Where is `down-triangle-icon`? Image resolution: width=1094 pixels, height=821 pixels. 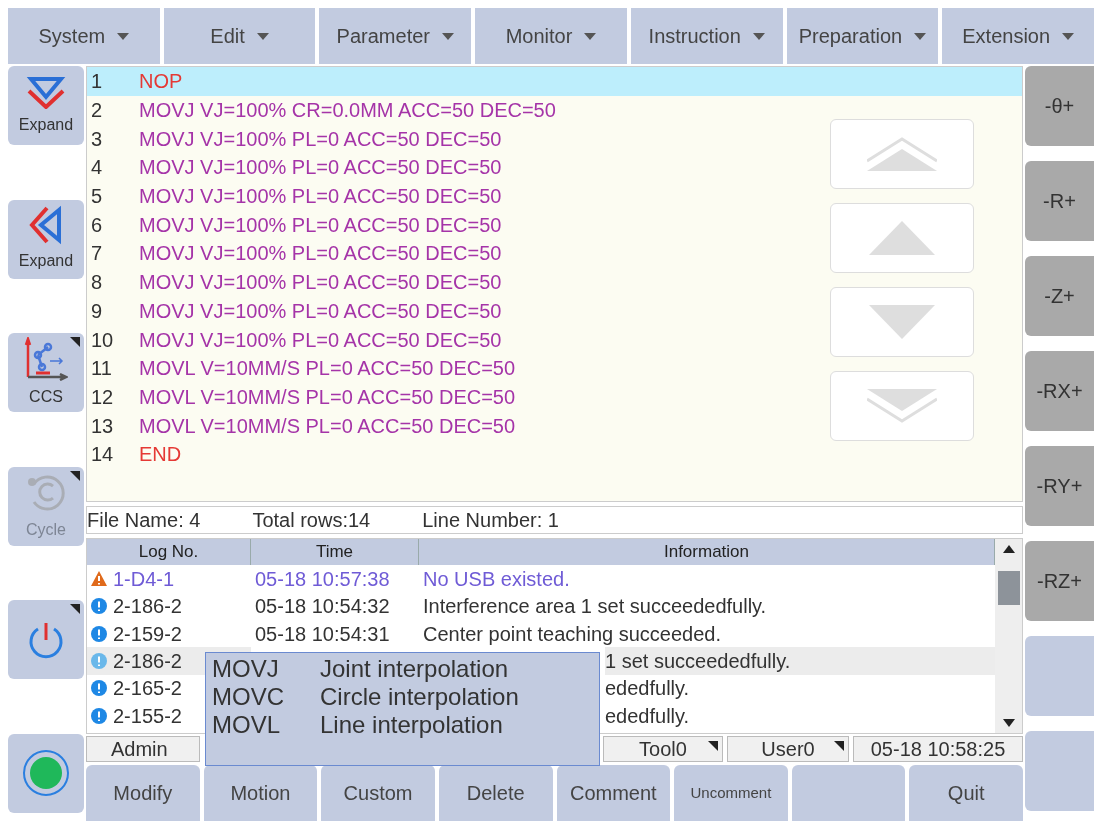 down-triangle-icon is located at coordinates (902, 322).